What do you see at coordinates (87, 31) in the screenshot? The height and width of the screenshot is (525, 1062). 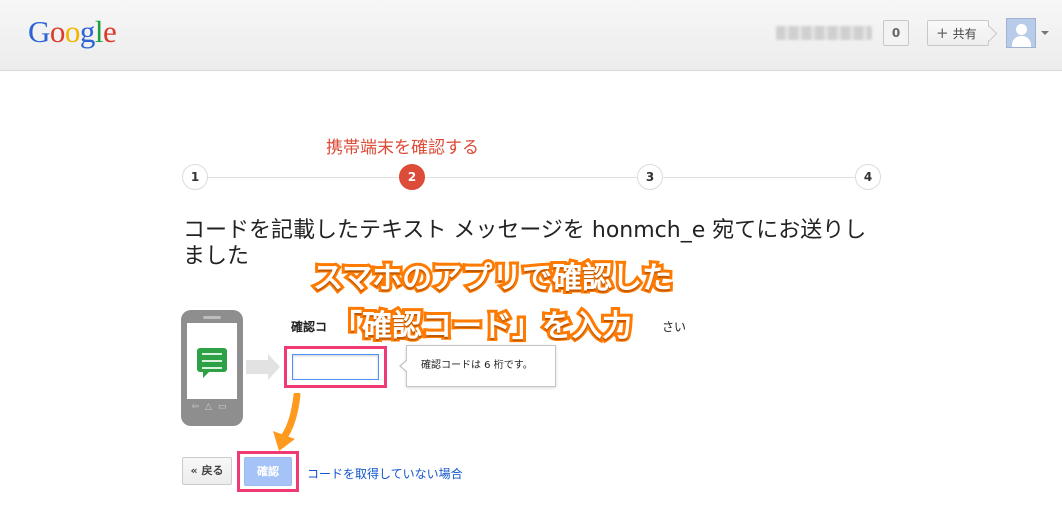 I see `logo-letter-g2: g` at bounding box center [87, 31].